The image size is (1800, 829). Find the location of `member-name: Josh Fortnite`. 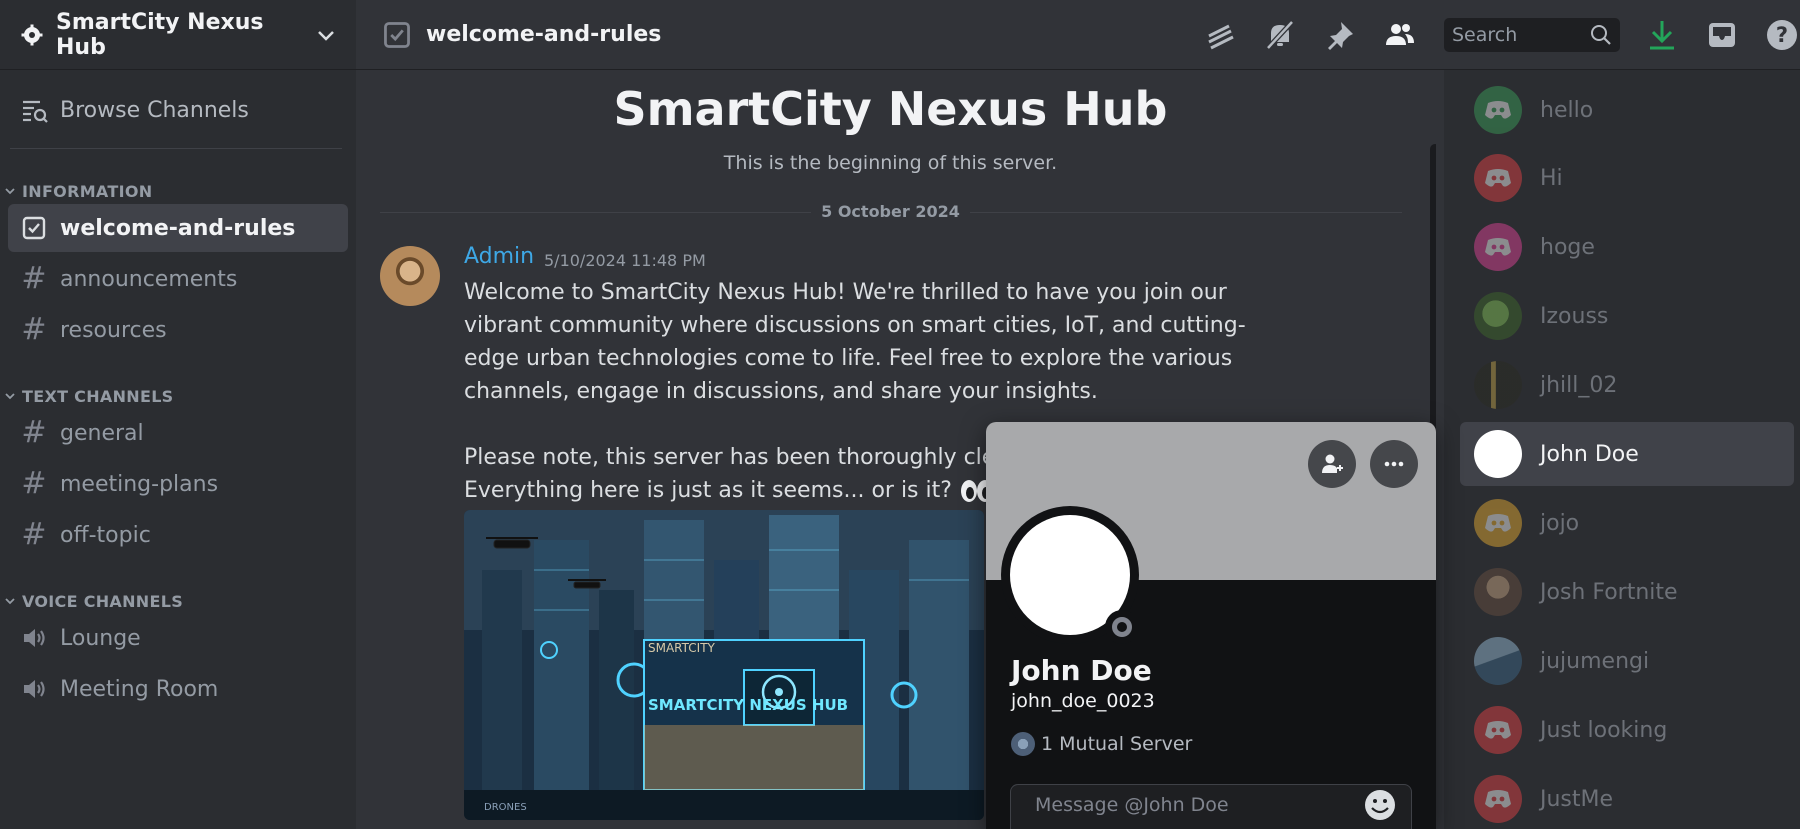

member-name: Josh Fortnite is located at coordinates (1609, 592).